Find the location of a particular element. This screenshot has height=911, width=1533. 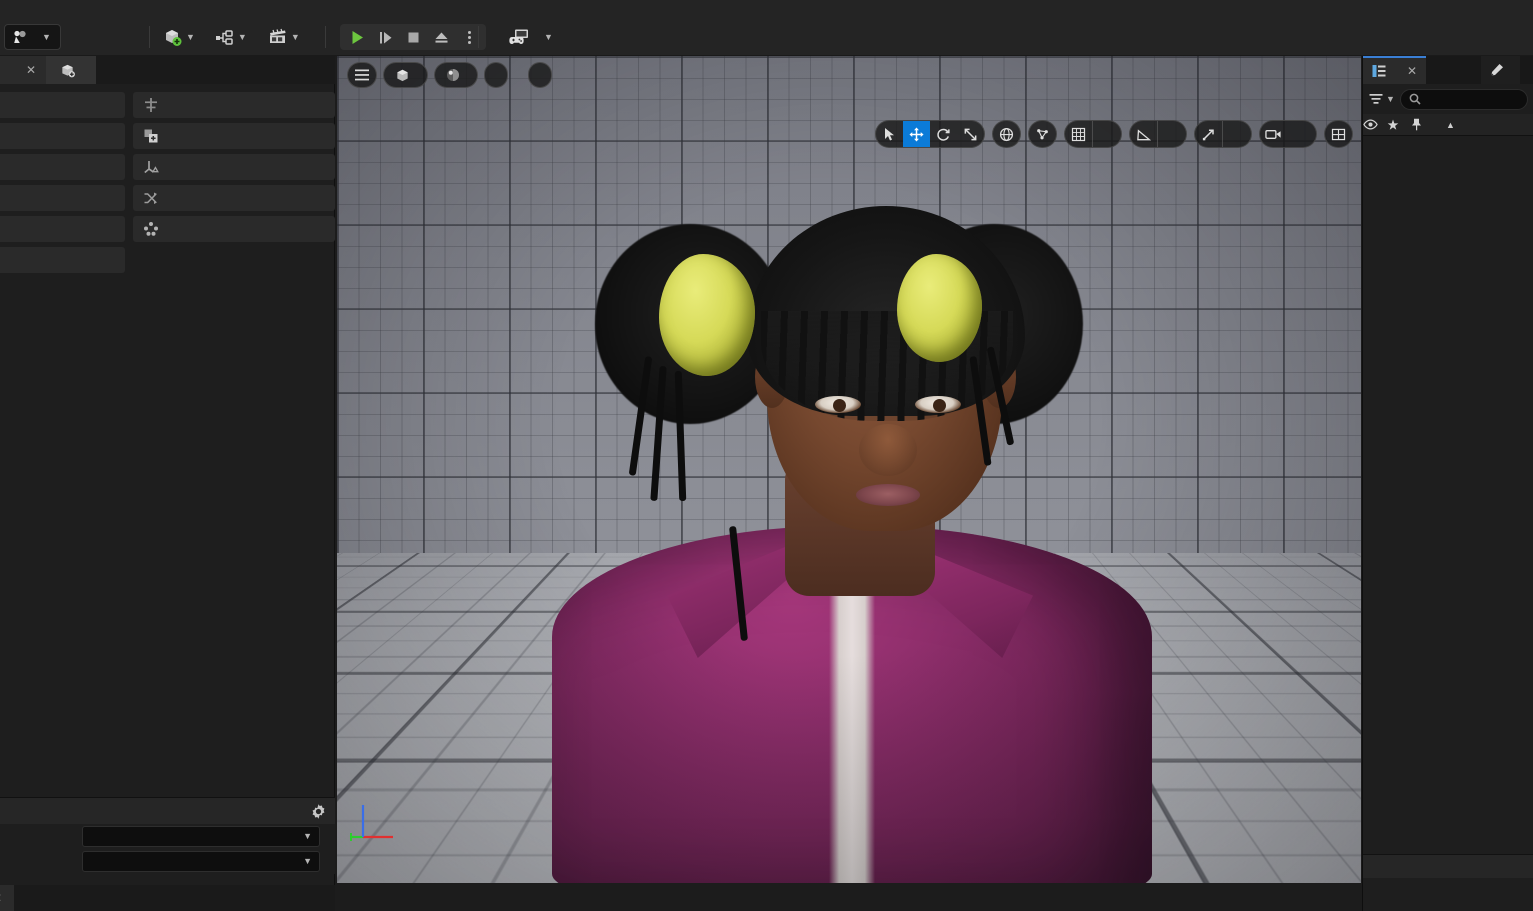

pin-icon is located at coordinates (1423, 124).